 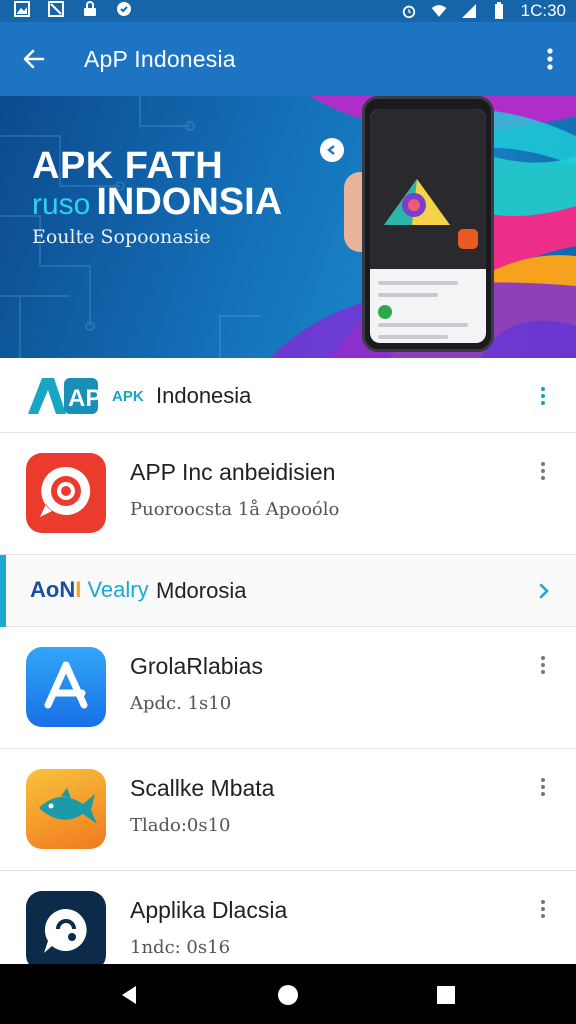 I want to click on fish-icon, so click(x=66, y=809).